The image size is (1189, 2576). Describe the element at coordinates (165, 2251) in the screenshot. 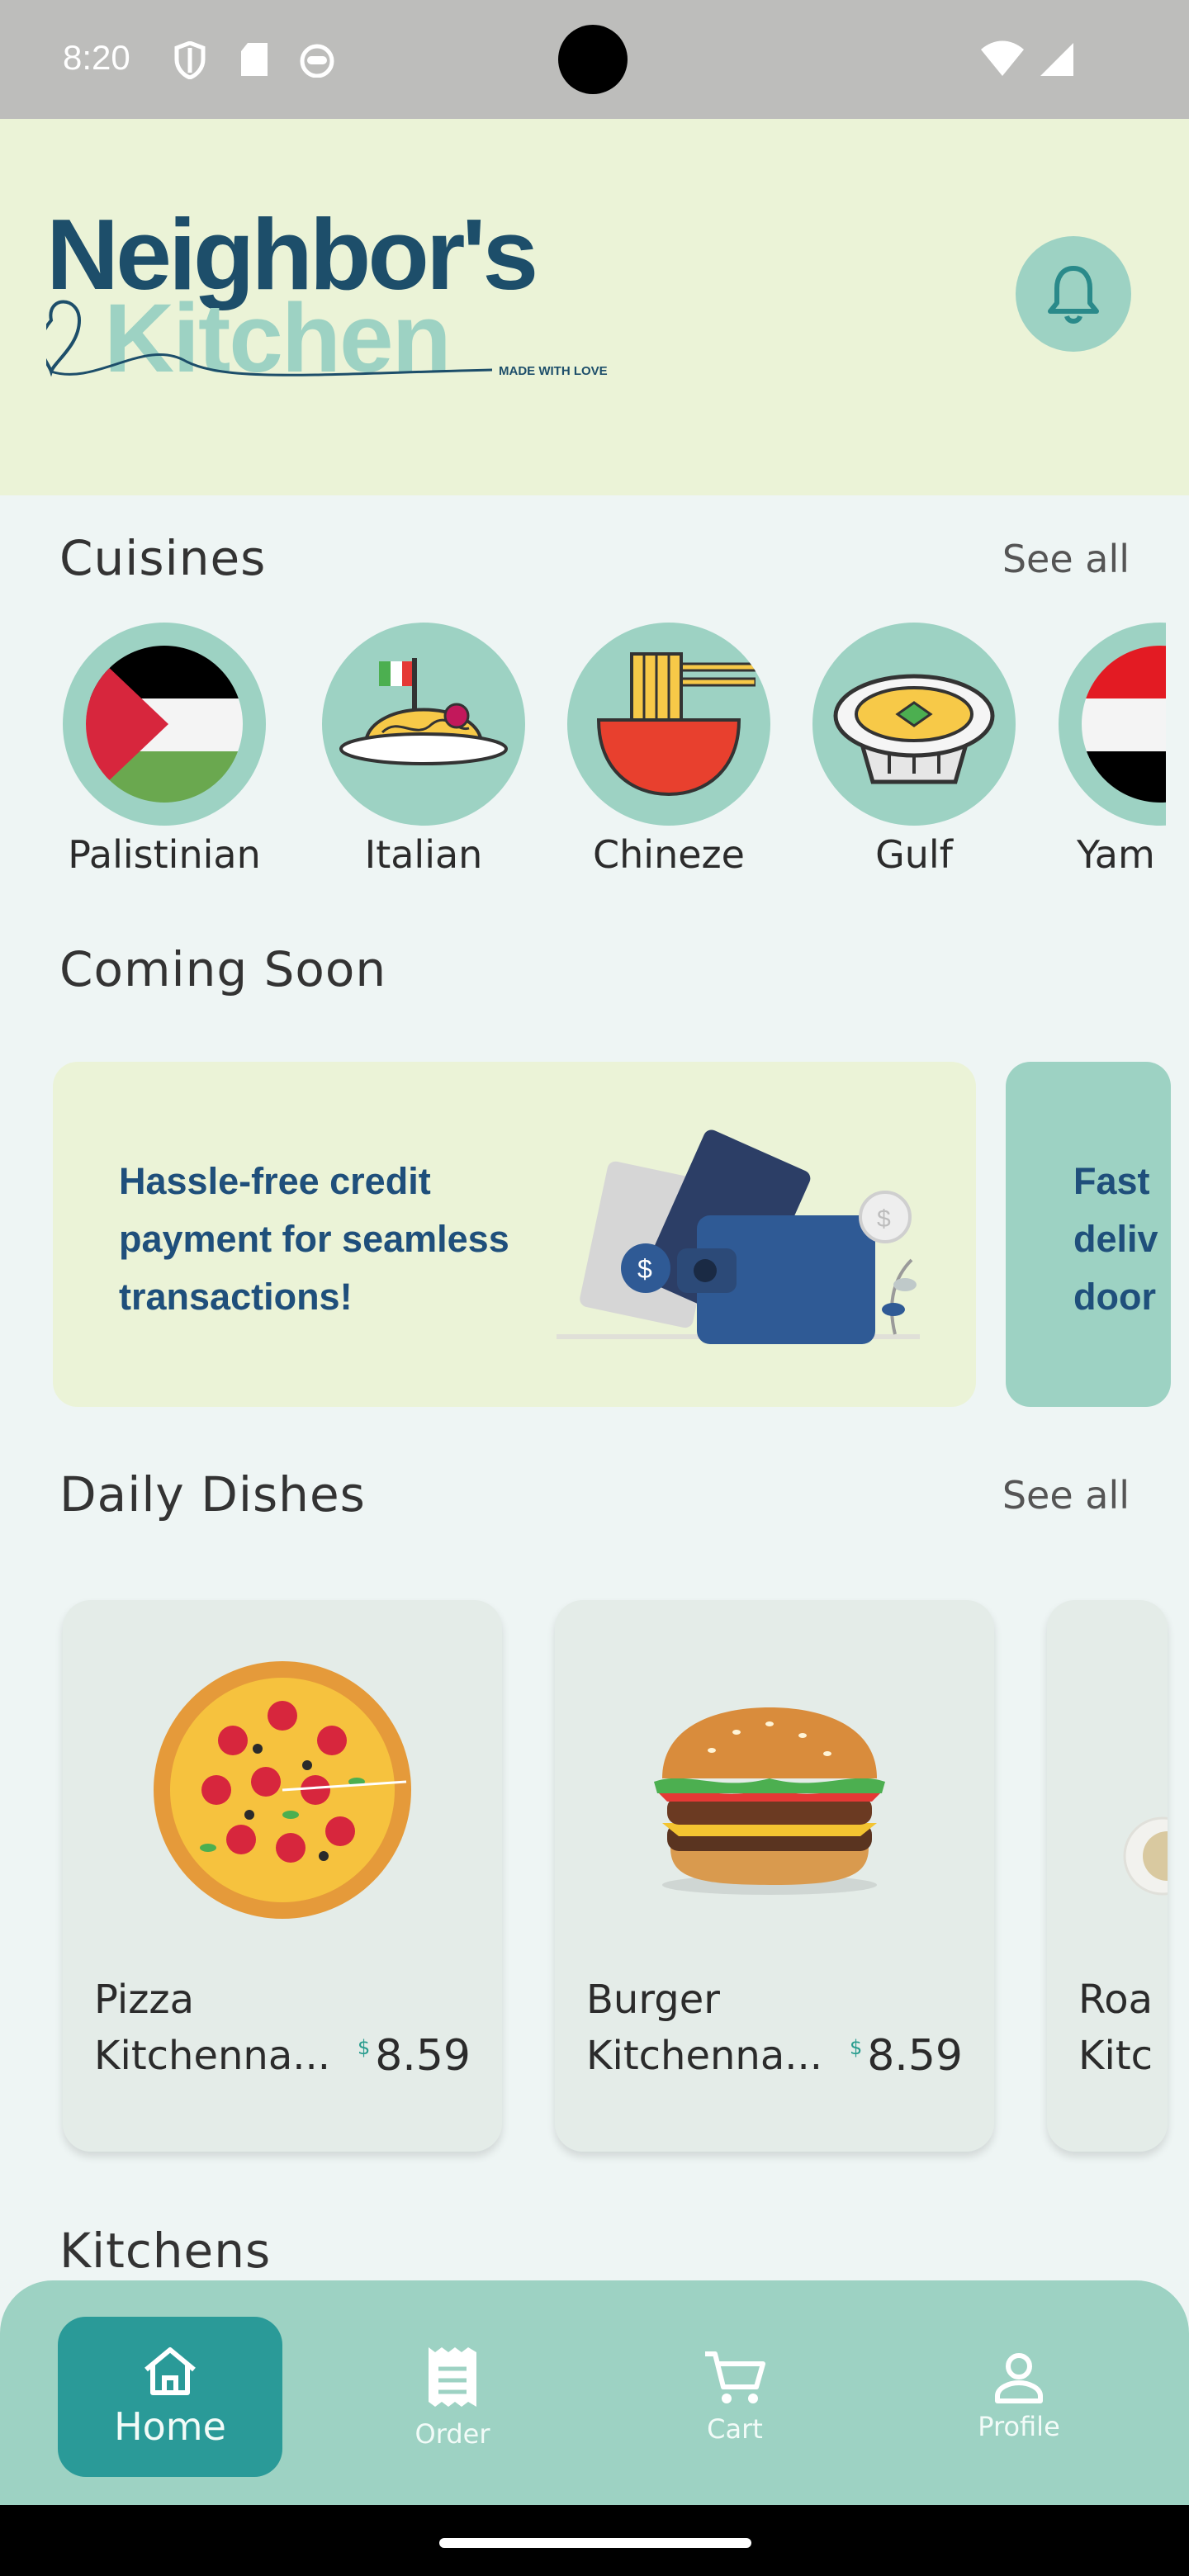

I see `kitchens-title: Kitchens` at that location.